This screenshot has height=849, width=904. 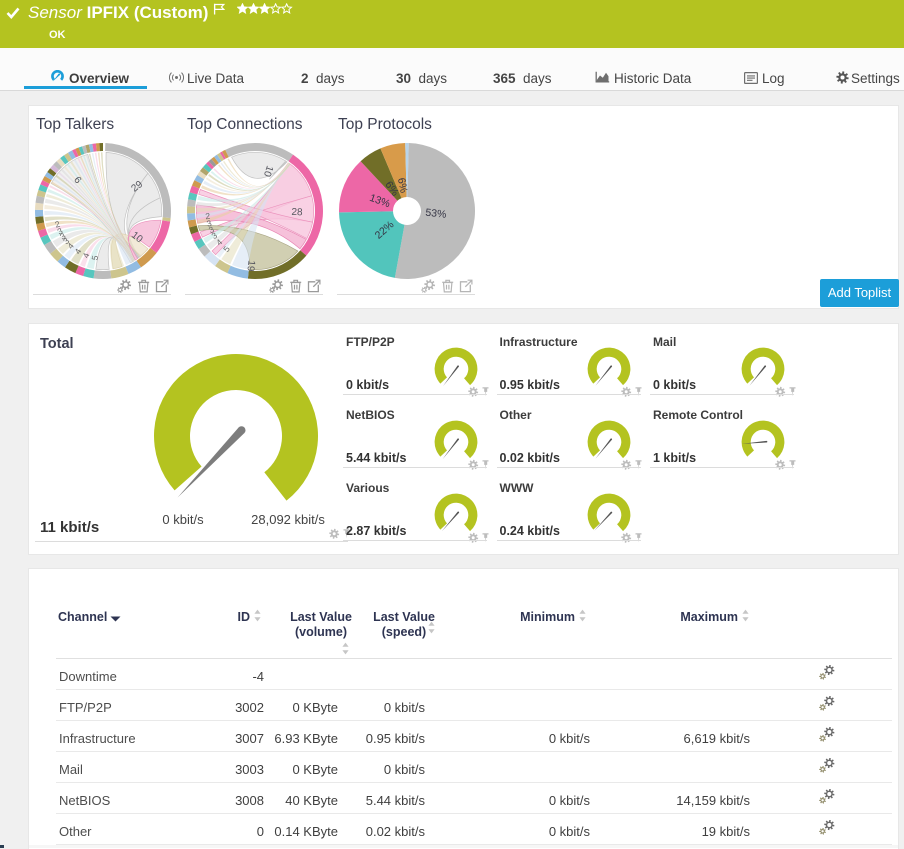 What do you see at coordinates (297, 212) in the screenshot?
I see `svg-text: 28` at bounding box center [297, 212].